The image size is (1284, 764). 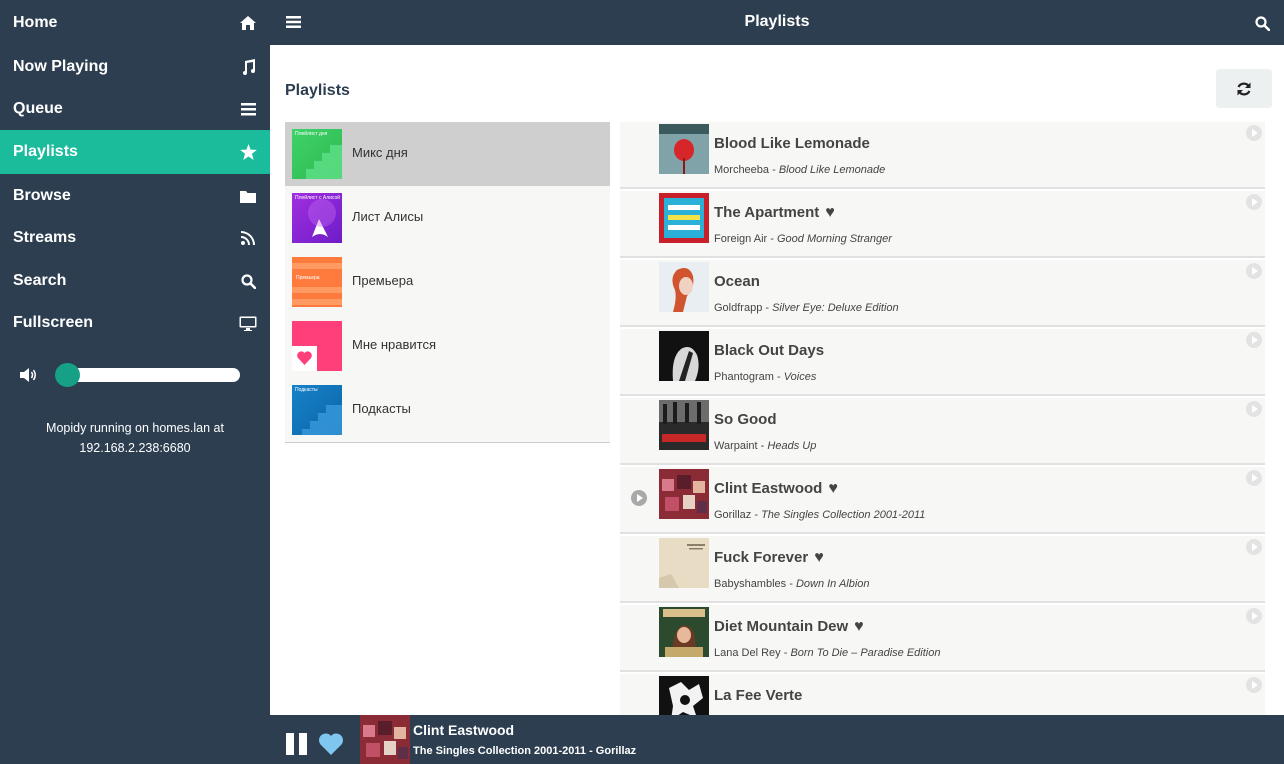 What do you see at coordinates (447, 218) in the screenshot?
I see `playlist-item: Плейлист с Алисой Лист Алисы` at bounding box center [447, 218].